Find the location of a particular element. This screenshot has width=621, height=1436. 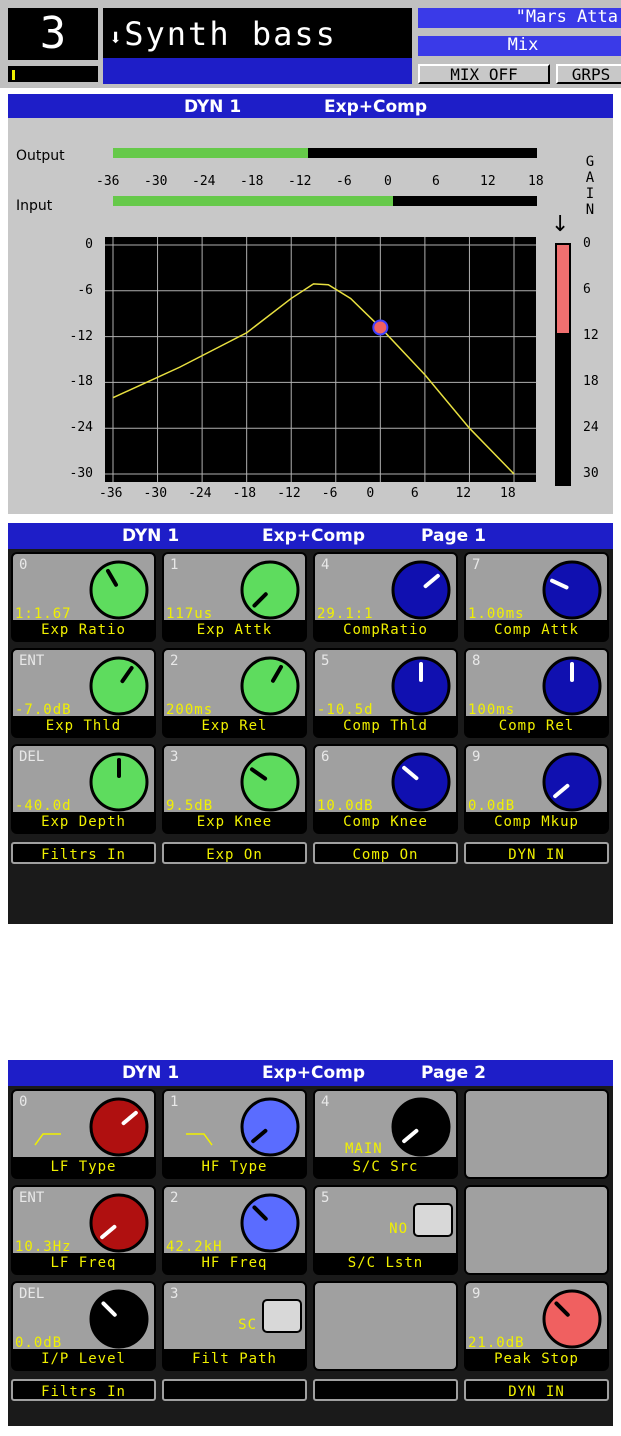

parameter-cell: 9 0.0dB Comp Mkup is located at coordinates (536, 789).